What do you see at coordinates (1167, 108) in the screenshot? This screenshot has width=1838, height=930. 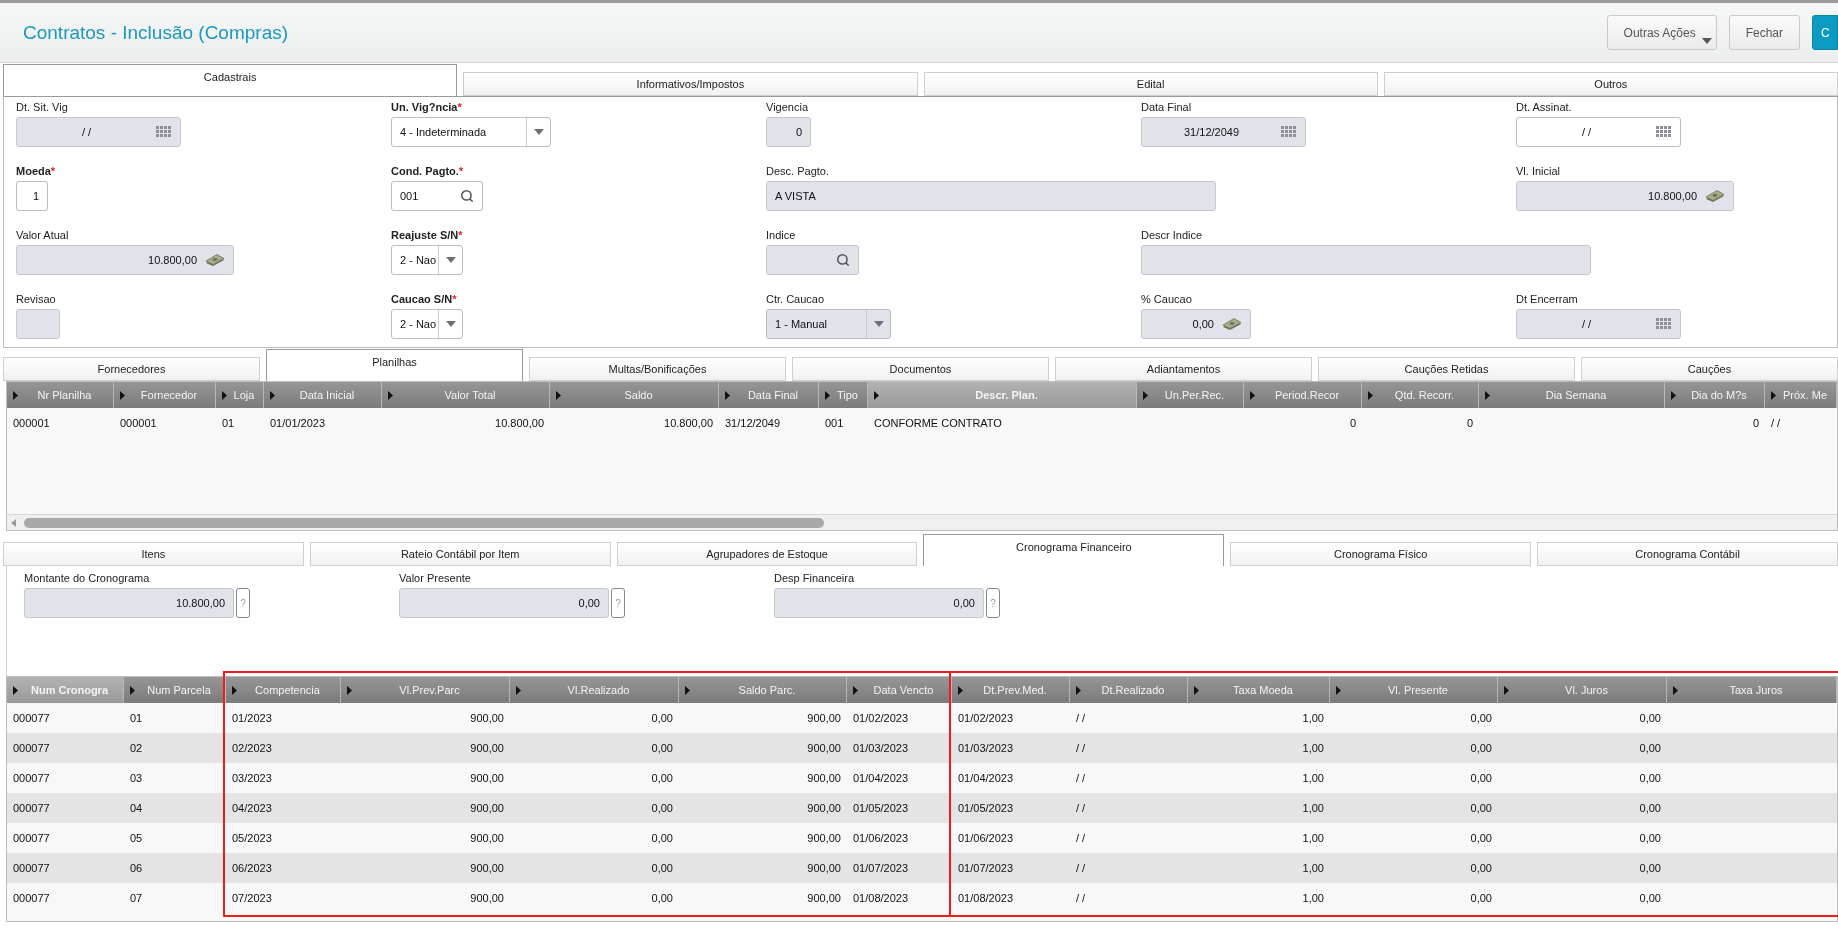 I see `field-label: Data Final` at bounding box center [1167, 108].